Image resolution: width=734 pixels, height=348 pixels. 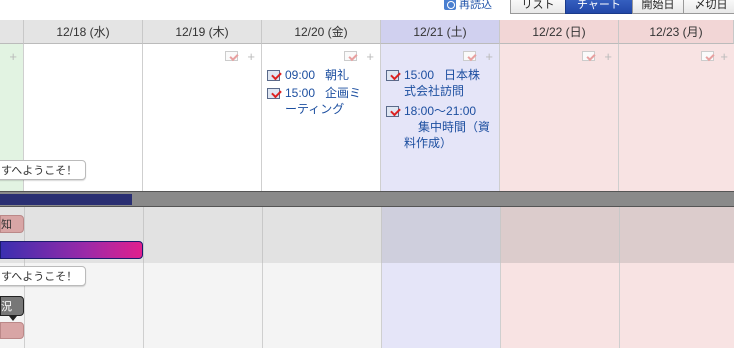 I want to click on gantt-progress-fill, so click(x=66, y=199).